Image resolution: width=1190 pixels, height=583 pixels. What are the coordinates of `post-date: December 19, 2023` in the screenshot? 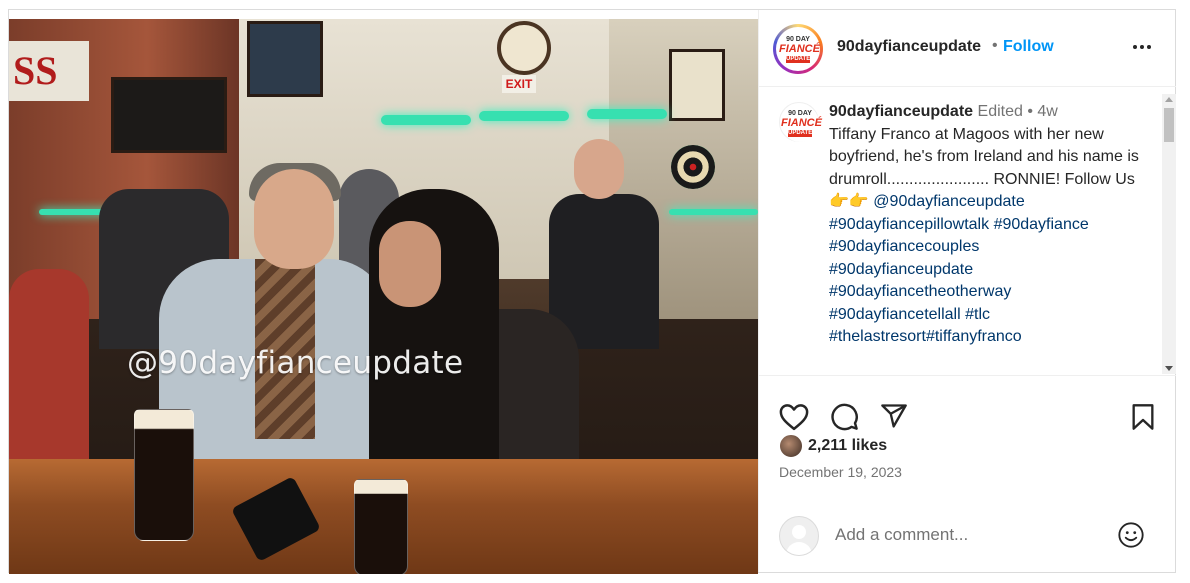 It's located at (840, 472).